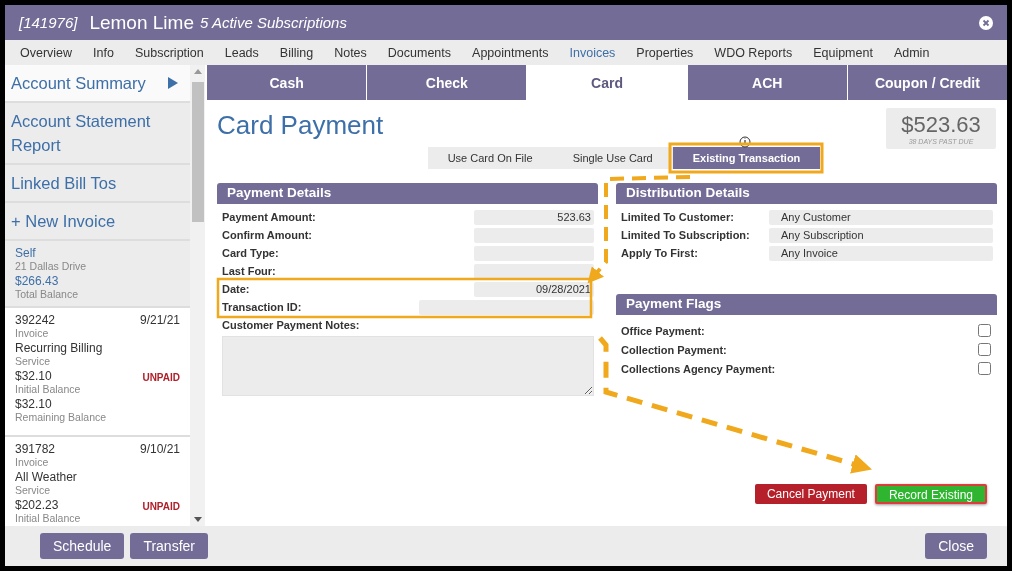  Describe the element at coordinates (767, 82) in the screenshot. I see `payment-tab: ACH` at that location.